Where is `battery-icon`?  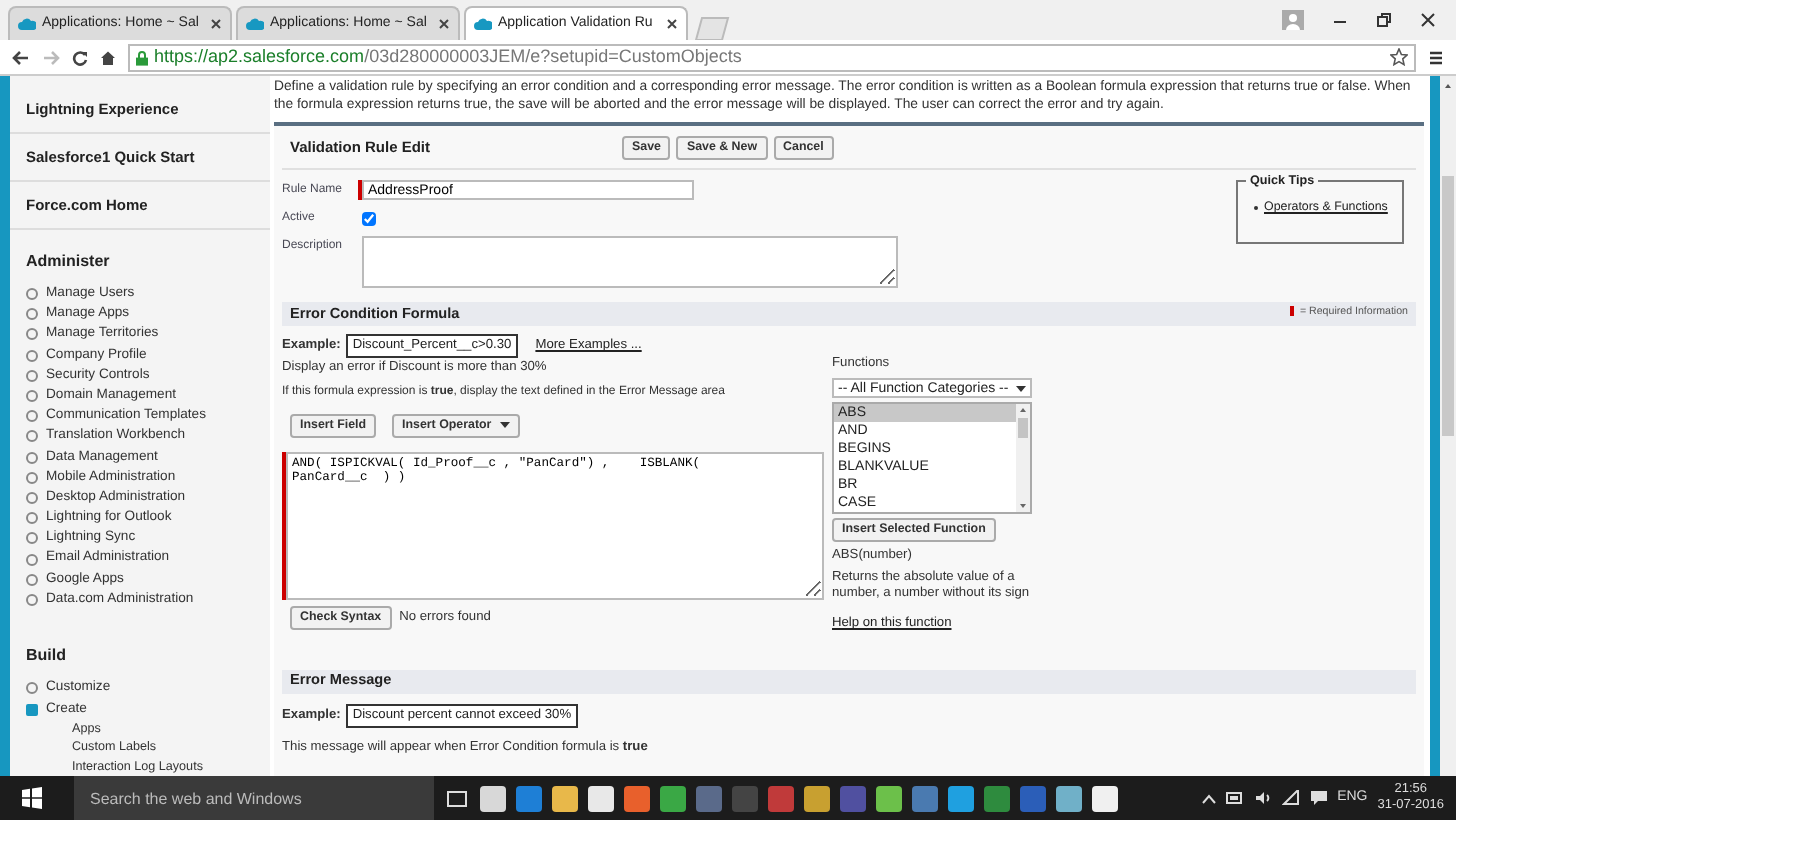
battery-icon is located at coordinates (1234, 798).